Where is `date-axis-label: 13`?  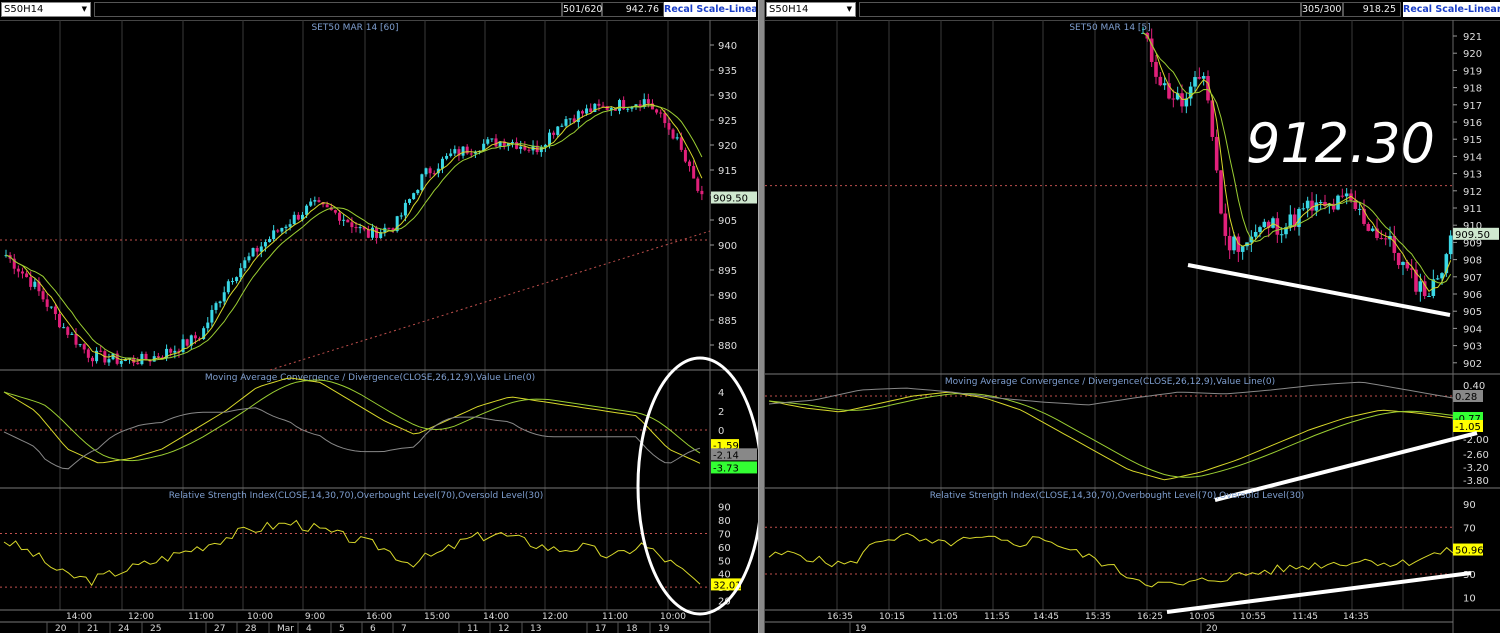
date-axis-label: 13 is located at coordinates (535, 628).